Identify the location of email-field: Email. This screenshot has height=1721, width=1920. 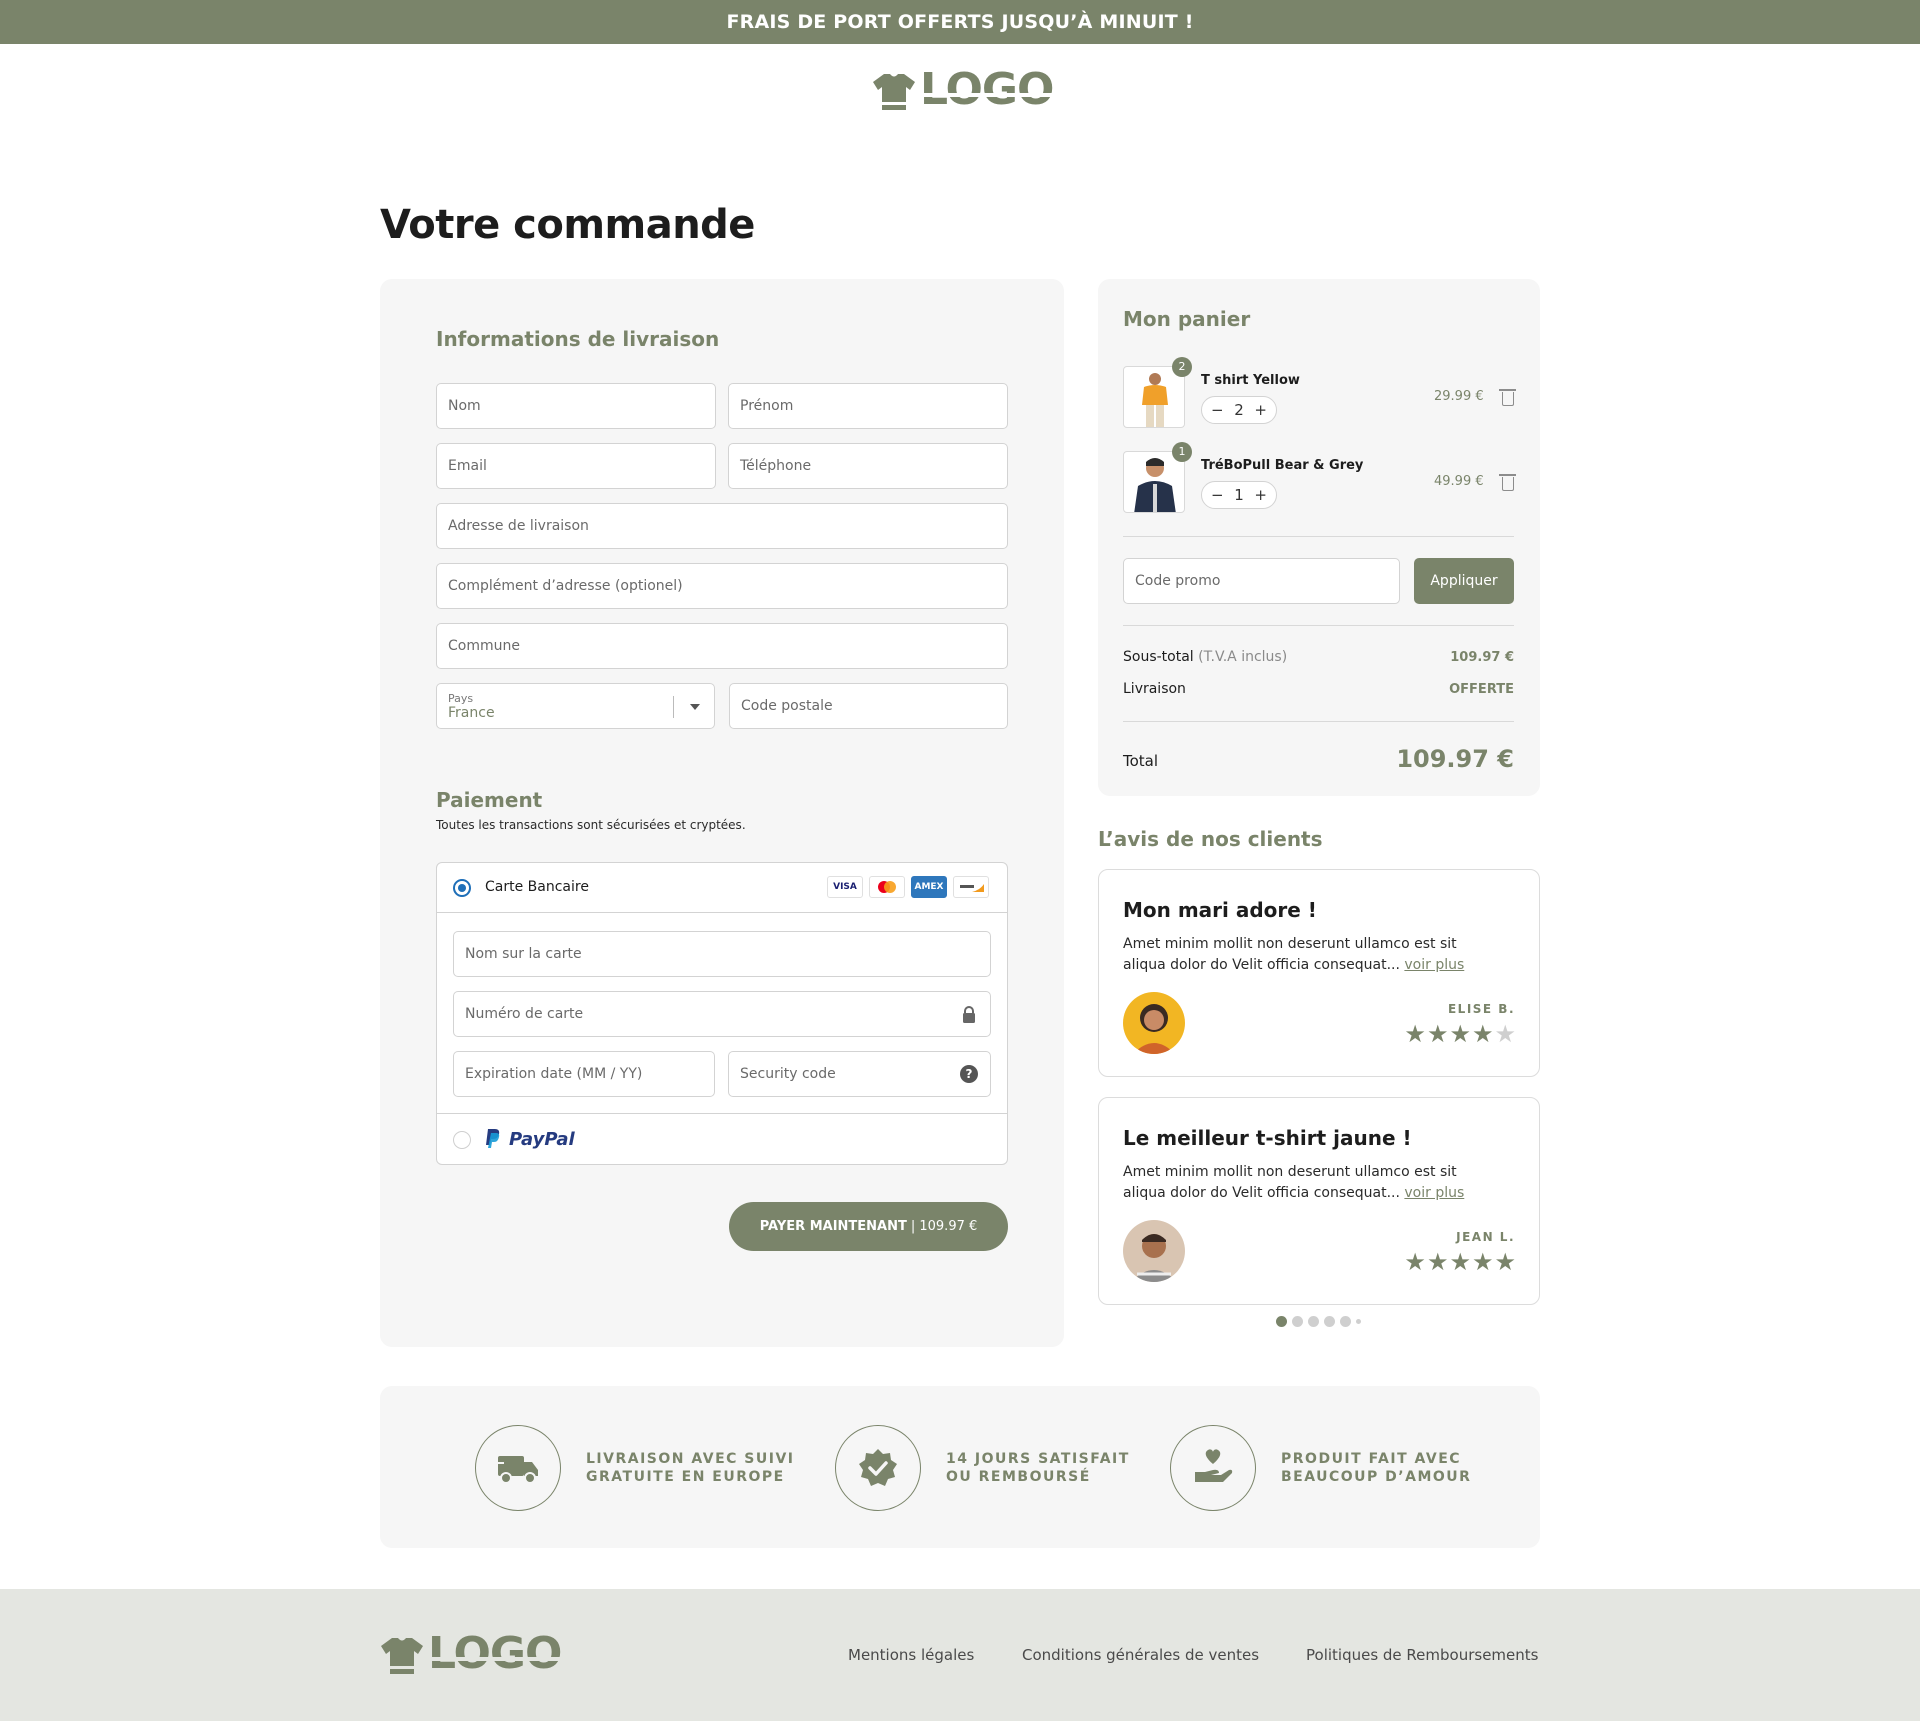
(576, 466).